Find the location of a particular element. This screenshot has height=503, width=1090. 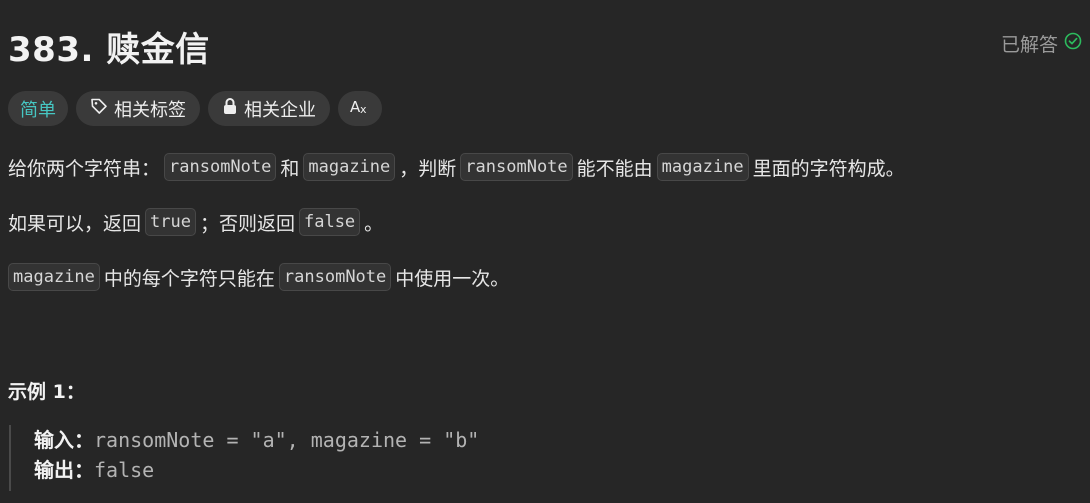

tag-bar: 简单 相关标签 相关企业 A x is located at coordinates (195, 108).